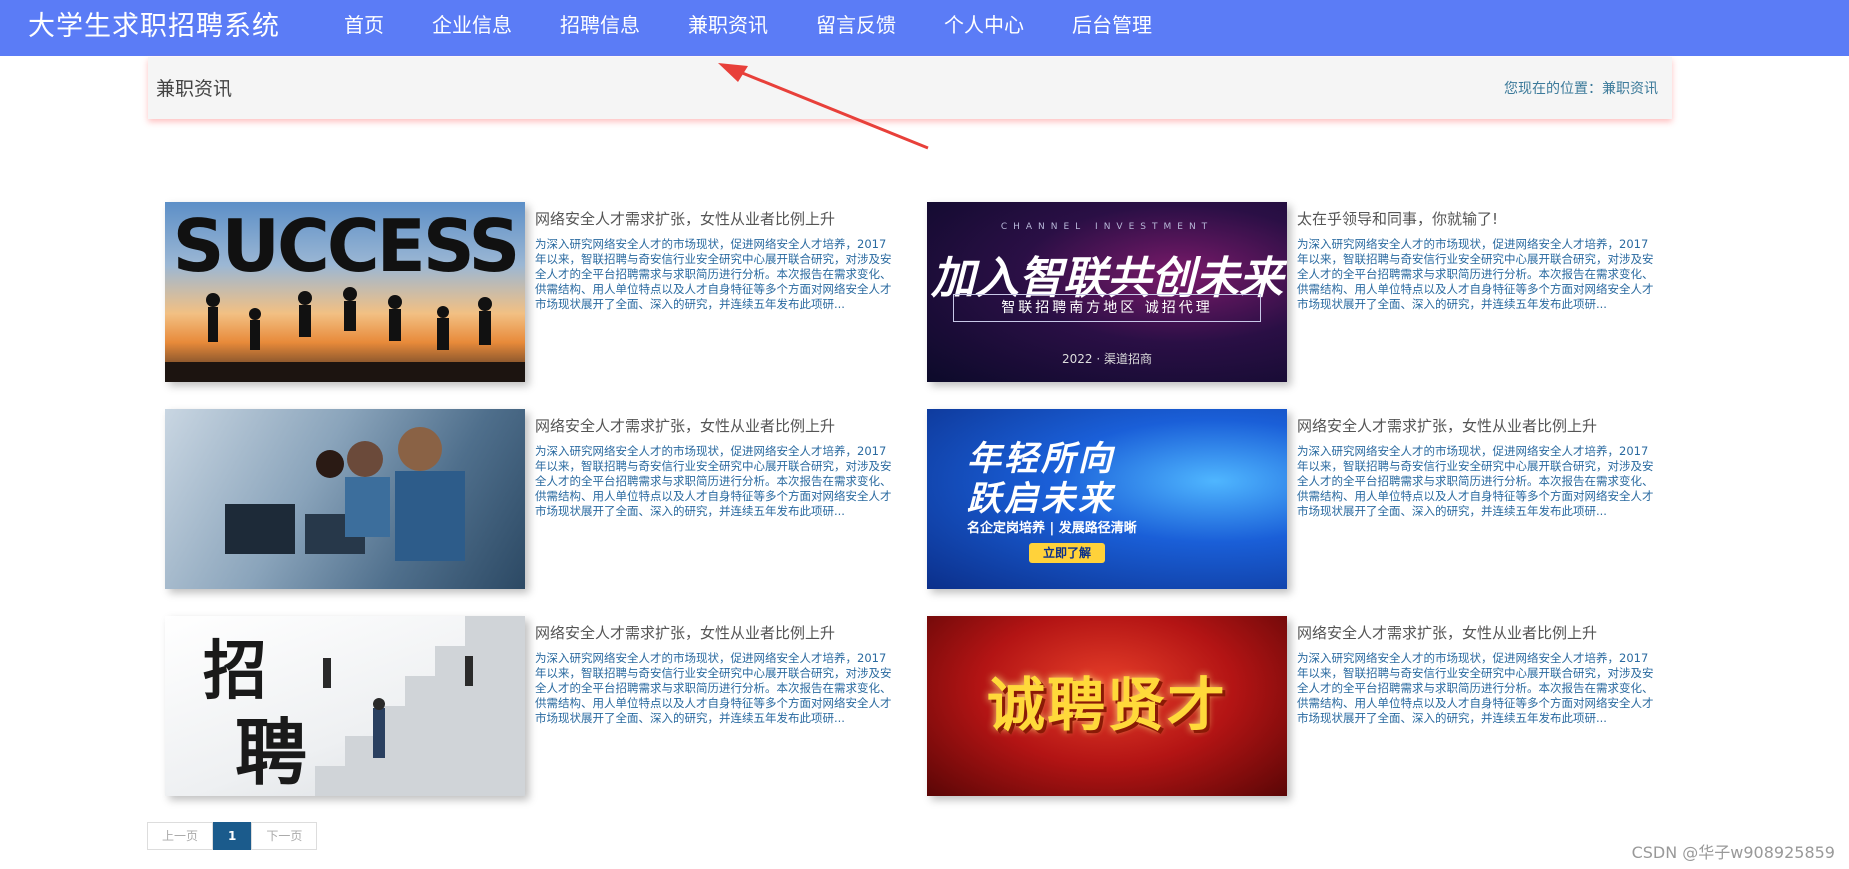 Image resolution: width=1849 pixels, height=869 pixels. I want to click on thumbnail-subcaption: 智联招聘南方地区 诚招代理, so click(1107, 308).